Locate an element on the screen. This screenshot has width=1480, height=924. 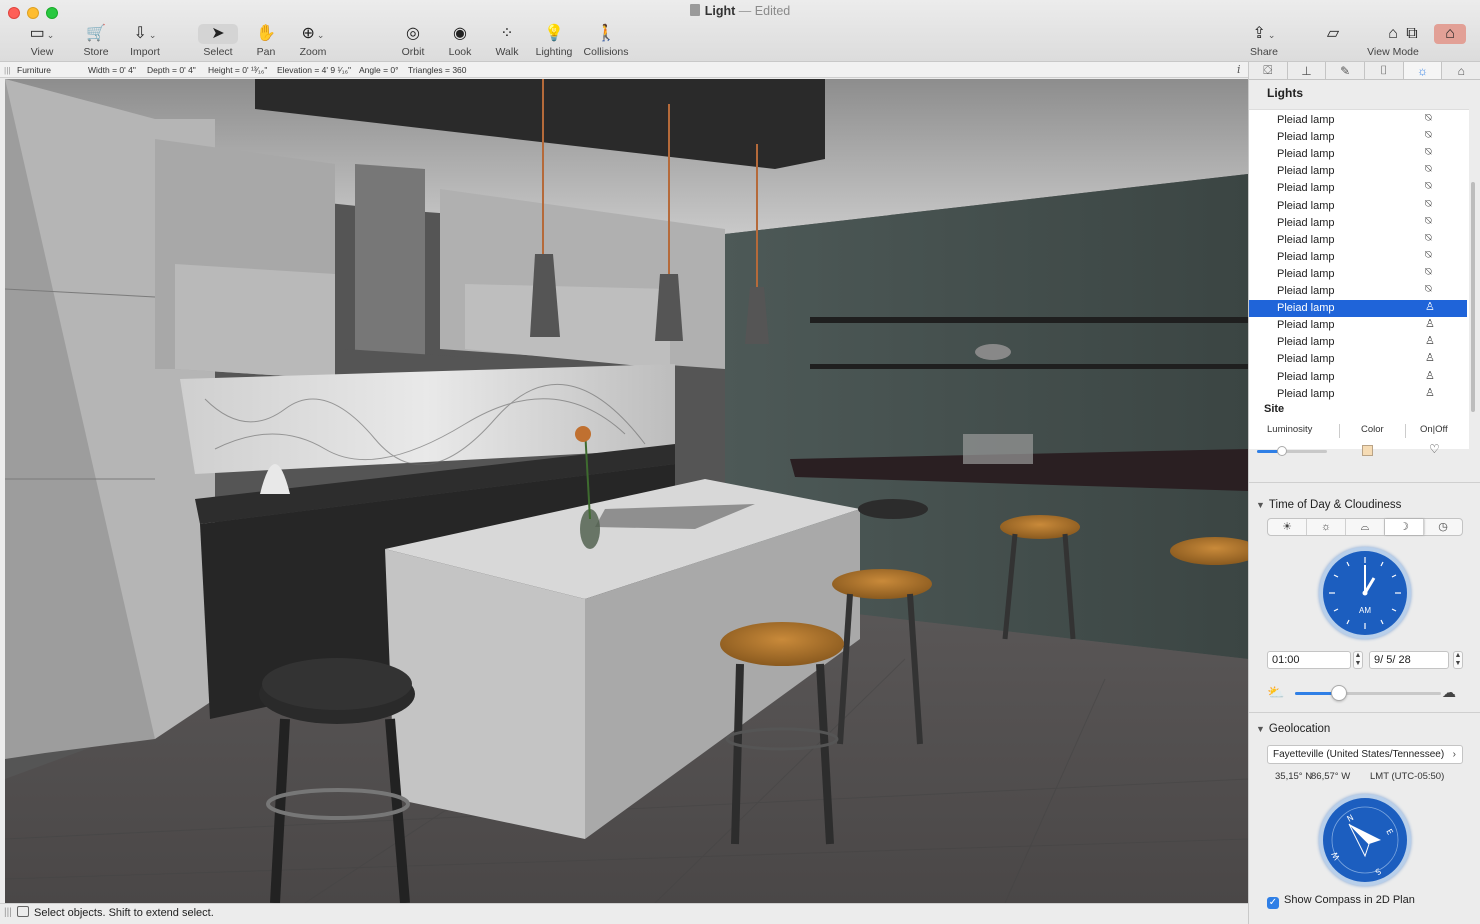
luminosity-slider is located at coordinates (1292, 451).